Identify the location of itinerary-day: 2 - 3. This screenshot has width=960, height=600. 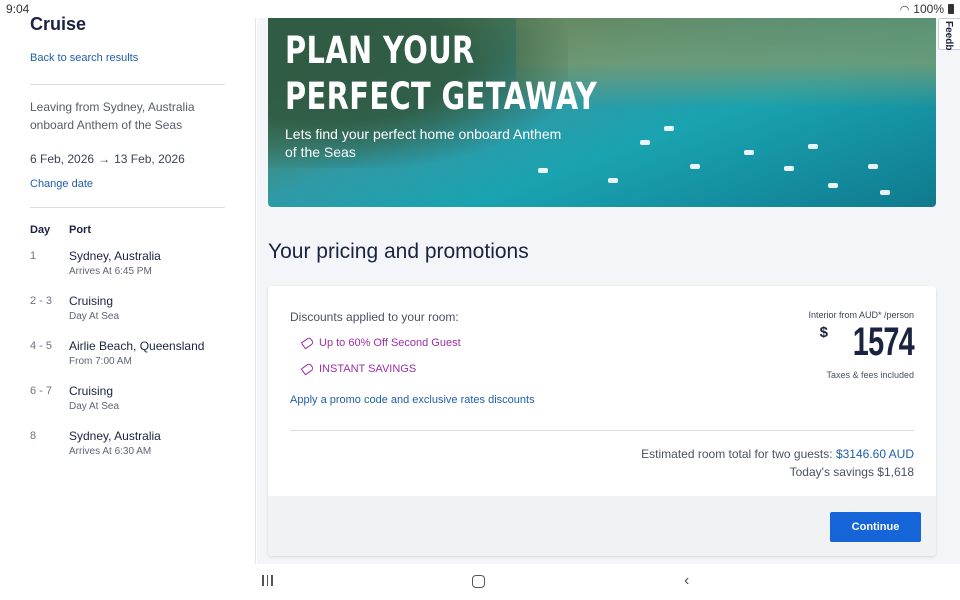
(41, 301).